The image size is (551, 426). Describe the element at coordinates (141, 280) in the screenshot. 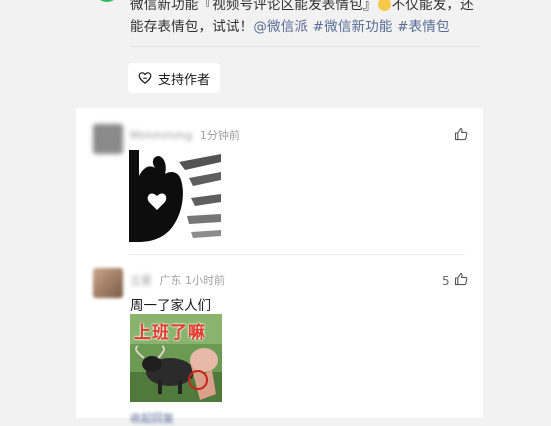

I see `comment-username: 立夏` at that location.